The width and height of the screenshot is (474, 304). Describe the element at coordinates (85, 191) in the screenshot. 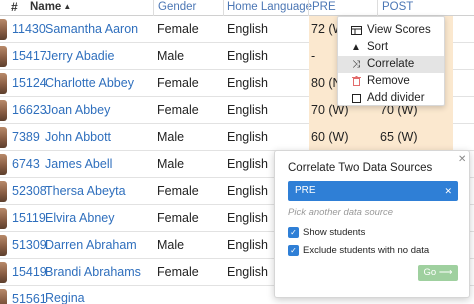

I see `student-name-link: Thersa Abeyta` at that location.